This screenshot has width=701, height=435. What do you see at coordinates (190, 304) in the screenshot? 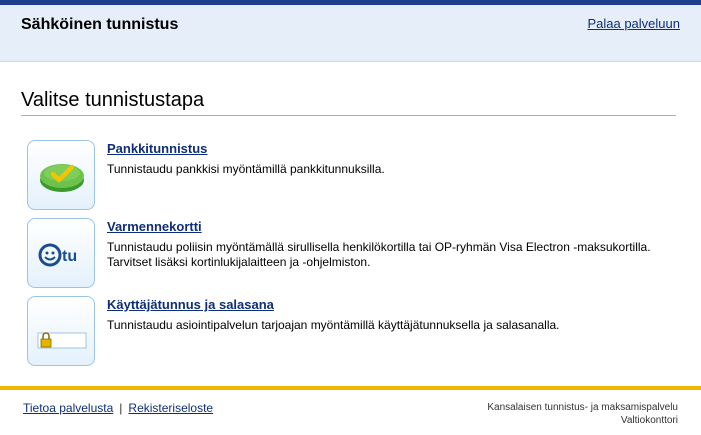
I see `username-password-link: Käyttäjätunnus ja salasana` at bounding box center [190, 304].